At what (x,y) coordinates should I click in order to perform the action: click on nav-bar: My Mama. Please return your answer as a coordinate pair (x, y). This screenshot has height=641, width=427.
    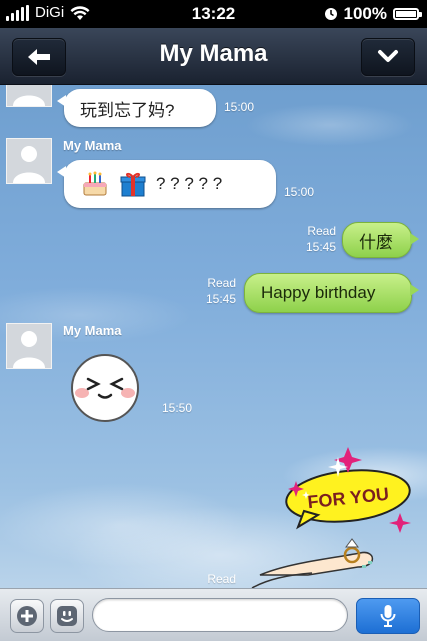
    Looking at the image, I should click on (213, 56).